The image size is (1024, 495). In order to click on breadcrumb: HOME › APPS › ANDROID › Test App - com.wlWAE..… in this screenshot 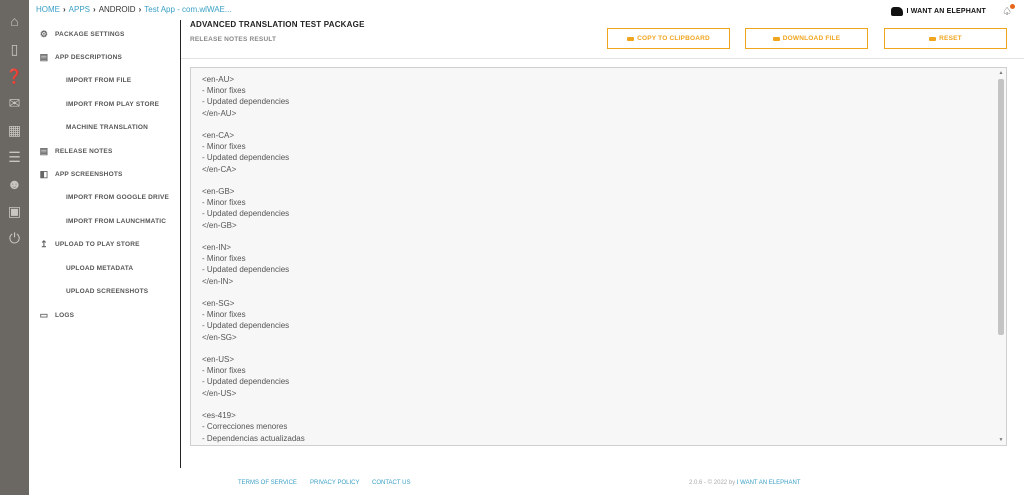, I will do `click(134, 9)`.